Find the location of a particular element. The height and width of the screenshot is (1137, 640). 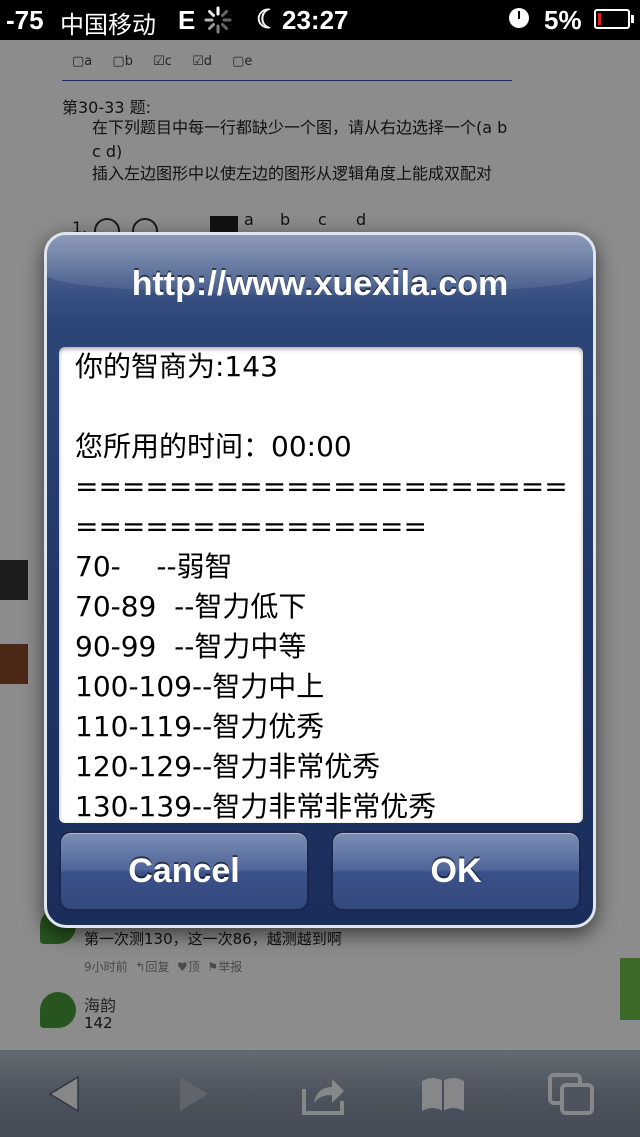

cancel-button: Cancel is located at coordinates (184, 871).